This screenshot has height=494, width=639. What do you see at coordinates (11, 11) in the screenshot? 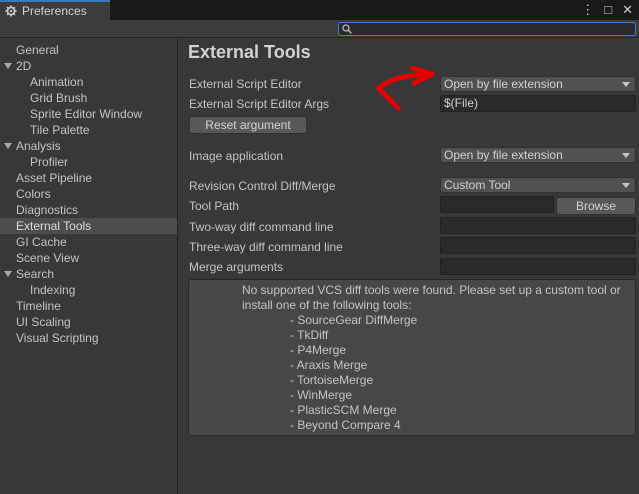
I see `gear-icon` at bounding box center [11, 11].